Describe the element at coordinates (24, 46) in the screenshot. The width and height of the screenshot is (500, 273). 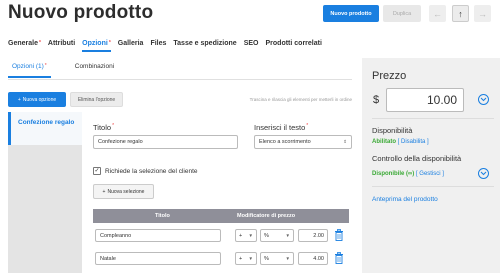
I see `tab-generale: Generale*` at that location.